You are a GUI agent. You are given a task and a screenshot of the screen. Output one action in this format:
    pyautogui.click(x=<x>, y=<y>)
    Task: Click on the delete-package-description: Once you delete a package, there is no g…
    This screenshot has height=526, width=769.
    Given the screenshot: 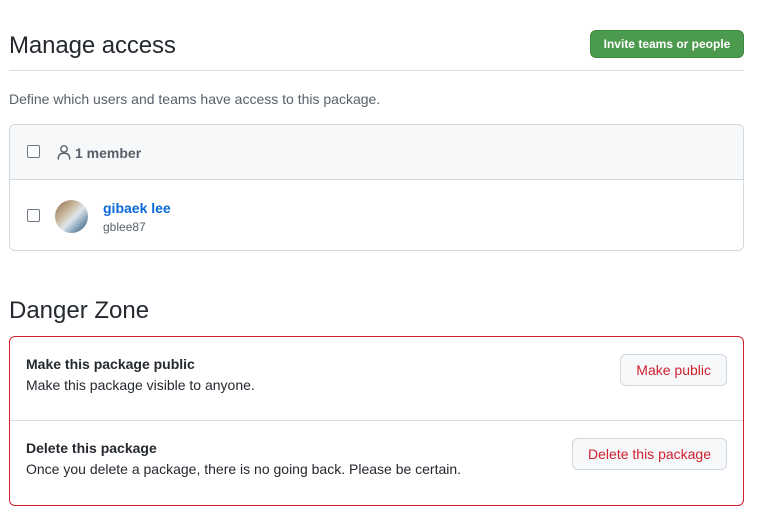 What is the action you would take?
    pyautogui.click(x=244, y=469)
    